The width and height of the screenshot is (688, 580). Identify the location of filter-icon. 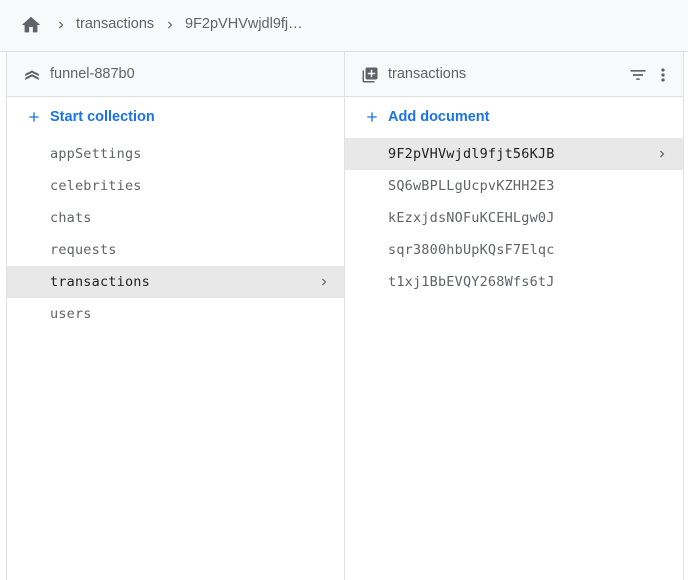
(638, 75).